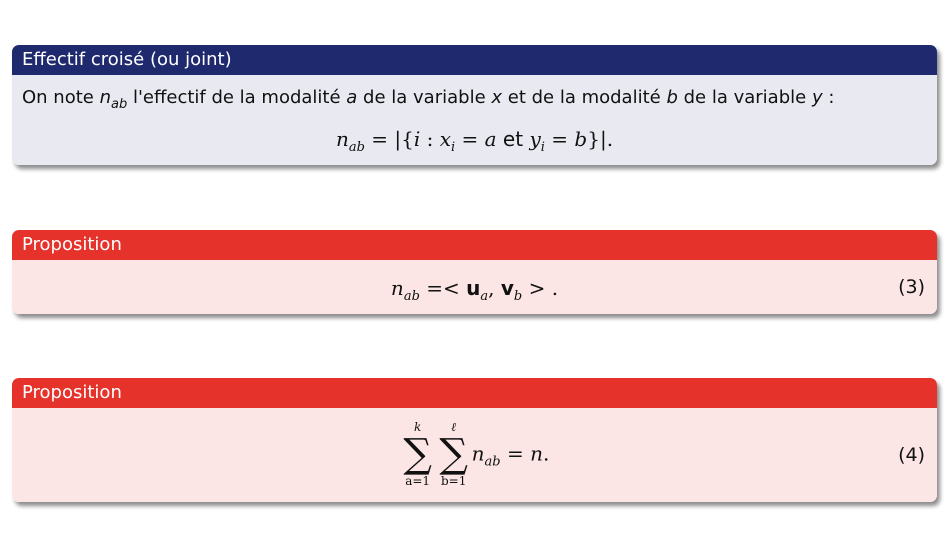  Describe the element at coordinates (237, 97) in the screenshot. I see `intro-text: l'effectif de la modalité` at that location.